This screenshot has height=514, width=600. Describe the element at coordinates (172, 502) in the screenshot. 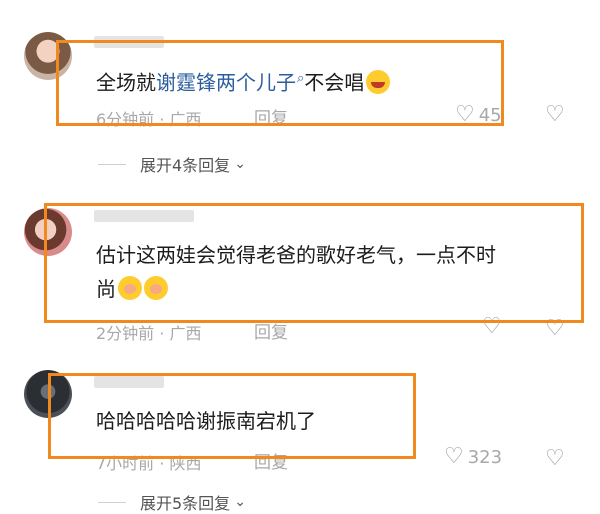

I see `expand-replies-button: 展开5条回复 ⌄` at that location.